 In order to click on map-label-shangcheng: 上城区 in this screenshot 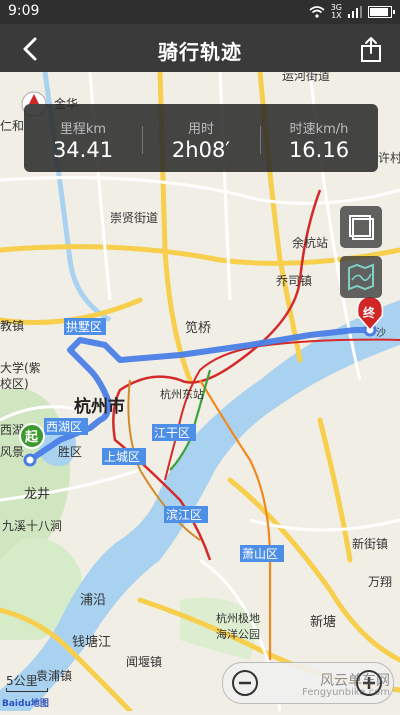, I will do `click(122, 457)`.